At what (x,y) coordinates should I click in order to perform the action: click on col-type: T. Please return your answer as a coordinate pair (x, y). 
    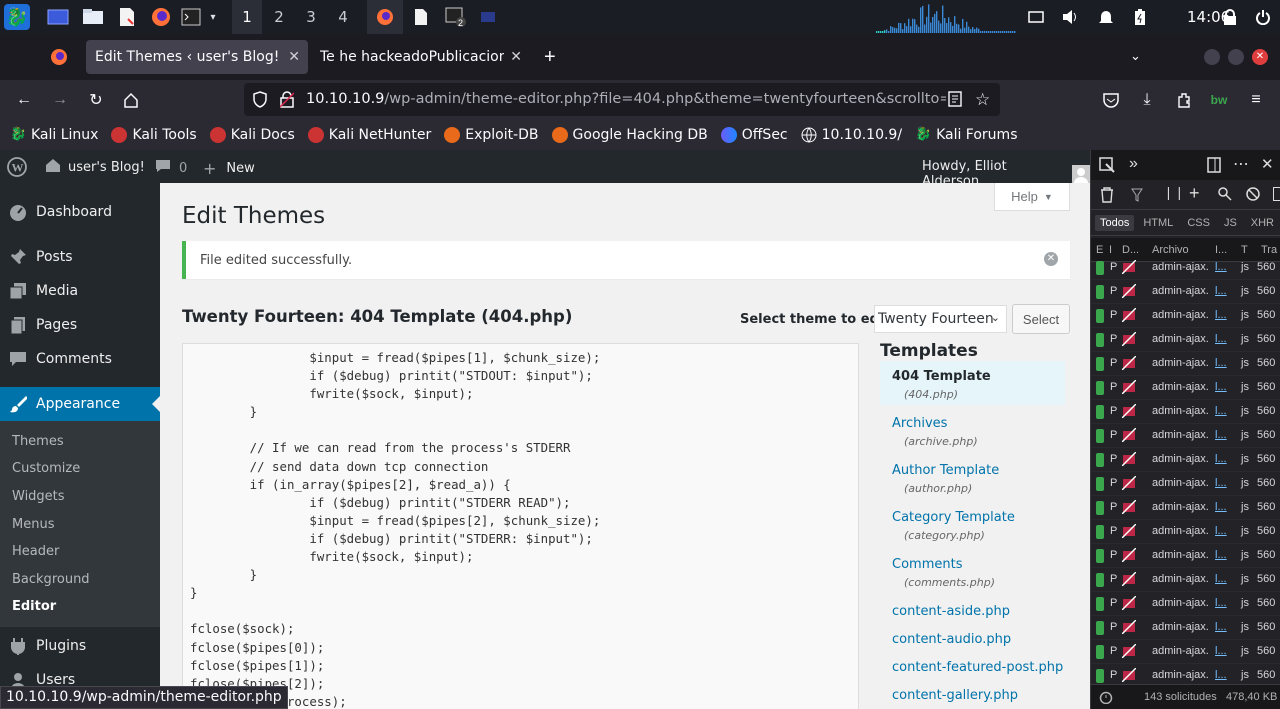
    Looking at the image, I should click on (1244, 250).